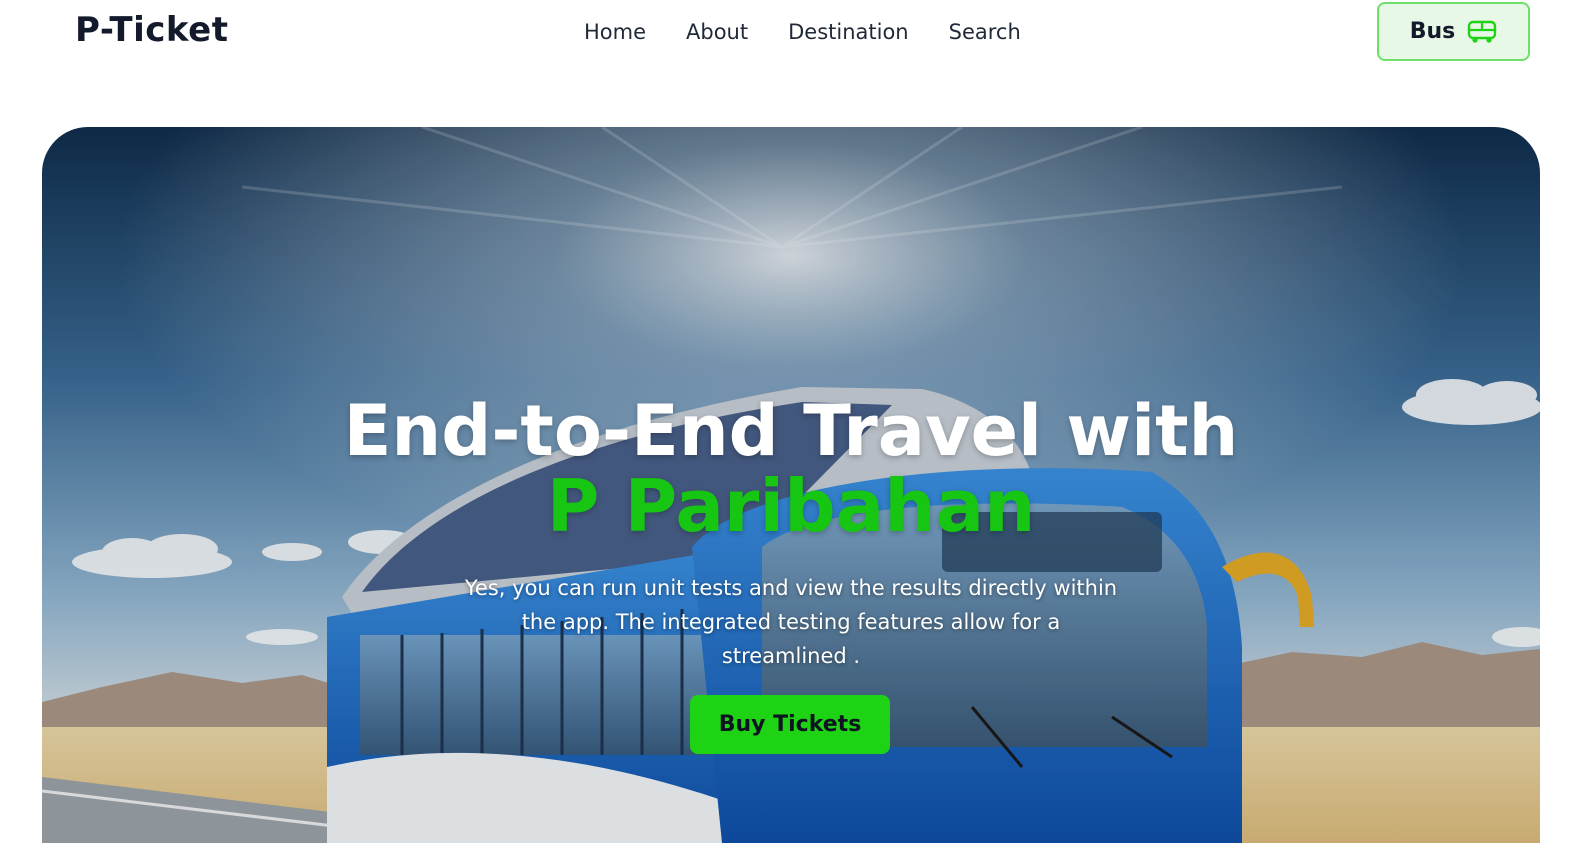  I want to click on nav-link-home: Home, so click(615, 32).